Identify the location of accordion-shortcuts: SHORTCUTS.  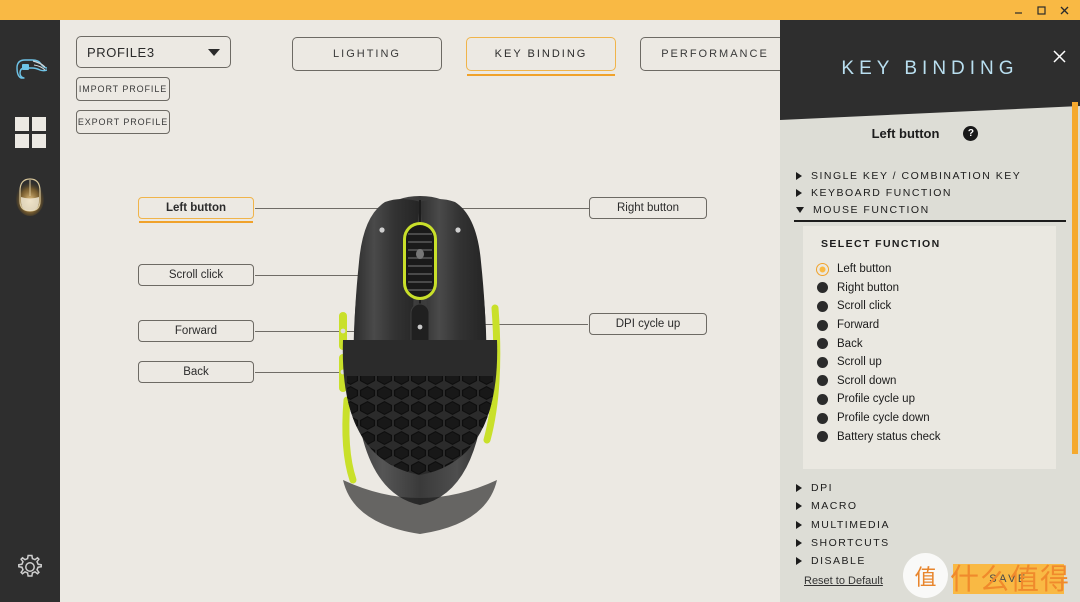
(930, 543).